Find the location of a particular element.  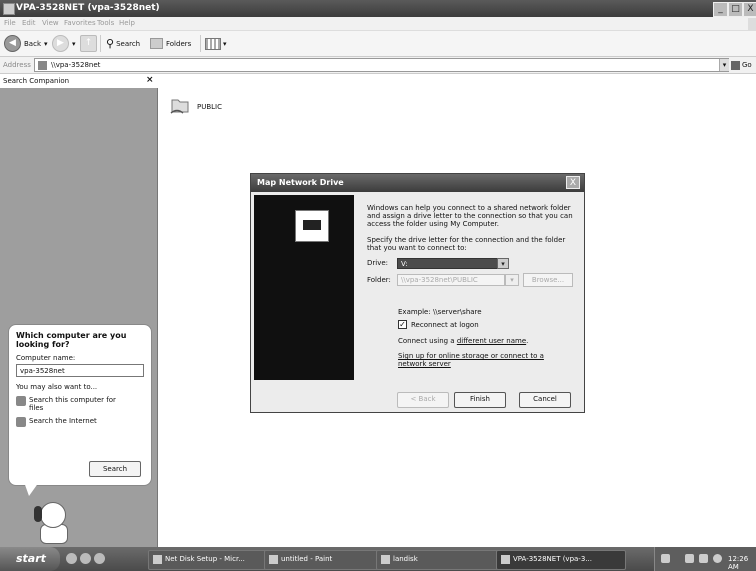

address-field: \\vpa-3528net is located at coordinates (381, 65).